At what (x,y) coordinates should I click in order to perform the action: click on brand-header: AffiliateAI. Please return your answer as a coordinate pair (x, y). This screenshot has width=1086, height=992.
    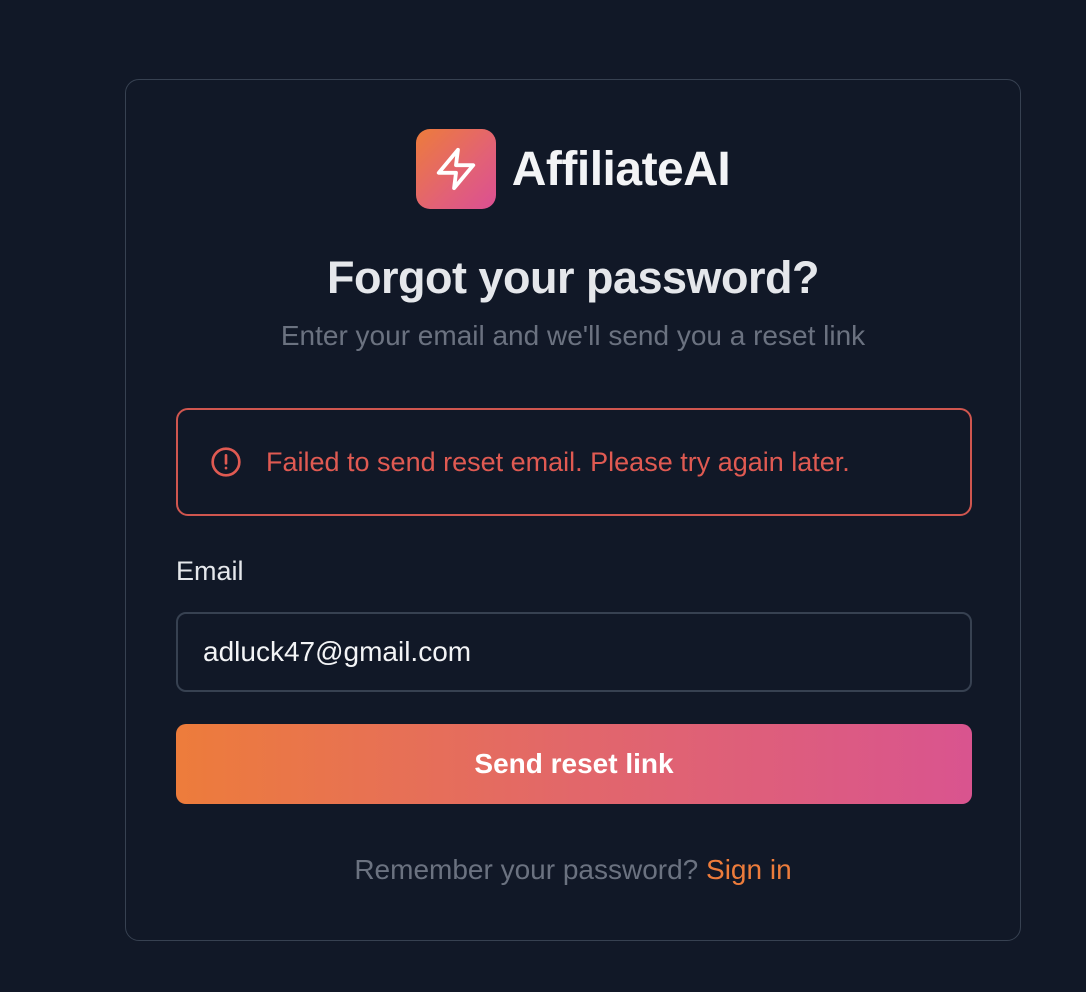
    Looking at the image, I should click on (573, 169).